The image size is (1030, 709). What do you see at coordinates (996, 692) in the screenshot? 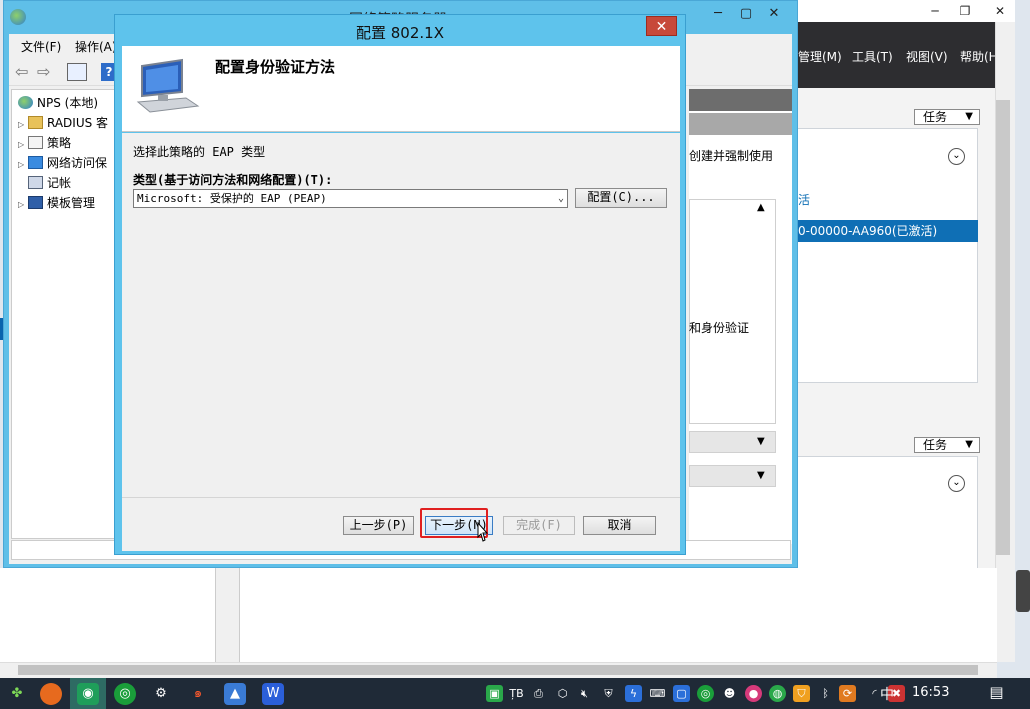
I see `notification-icon: ▤` at bounding box center [996, 692].